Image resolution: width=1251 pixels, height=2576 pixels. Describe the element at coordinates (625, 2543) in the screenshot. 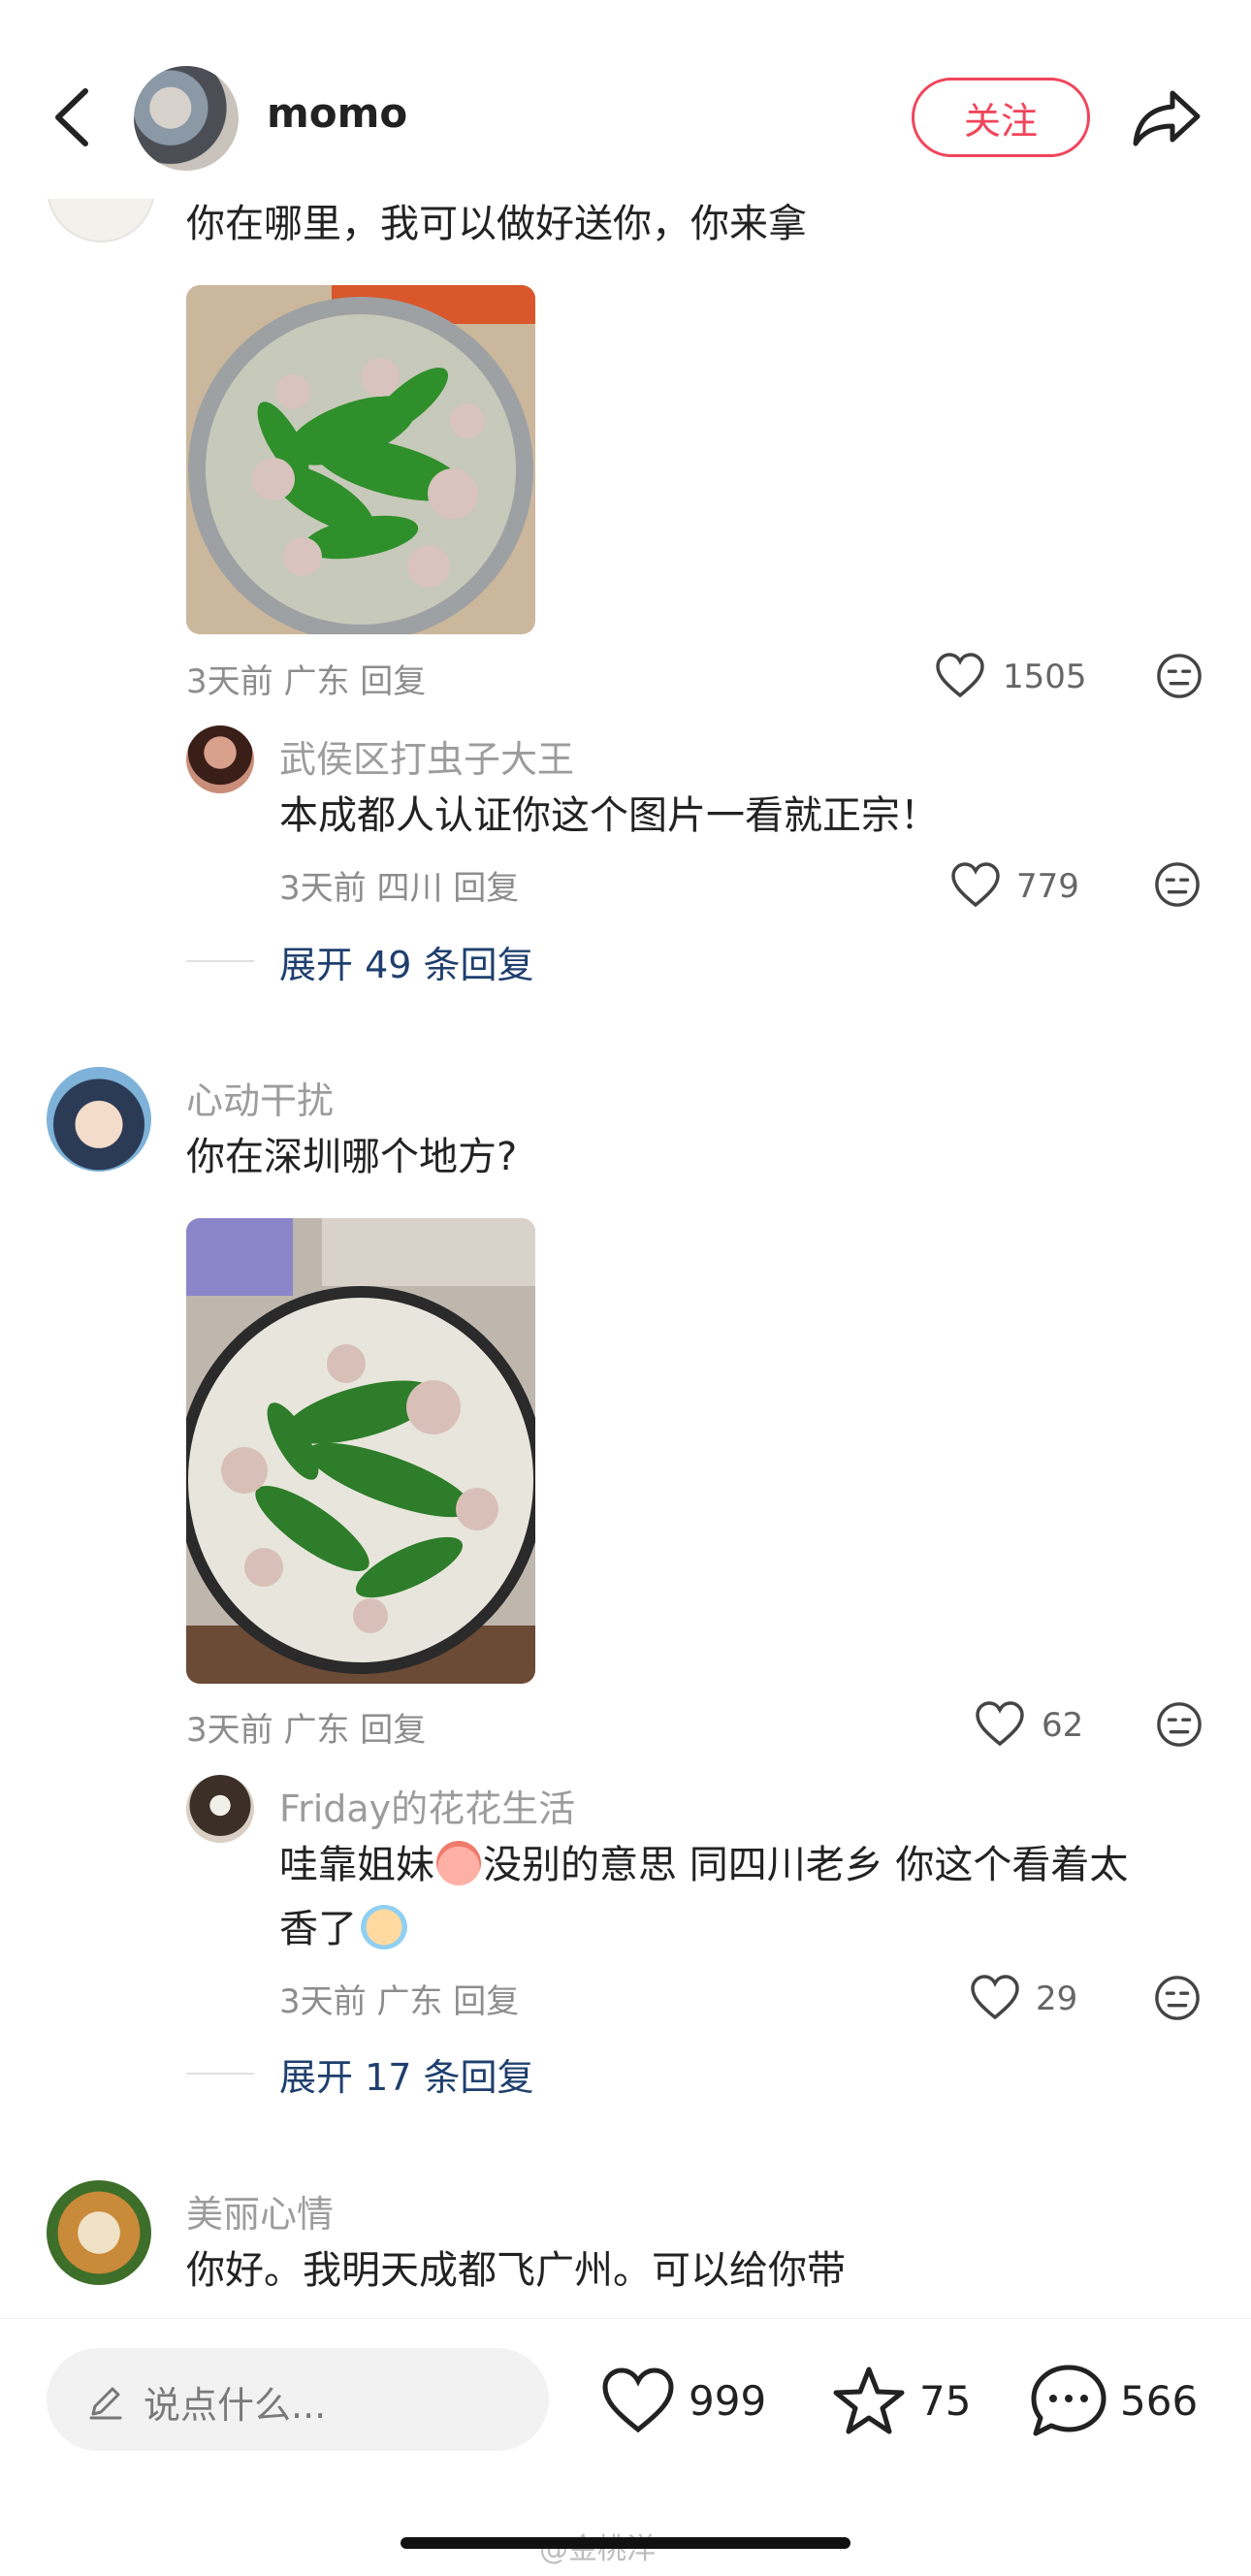

I see `home-indicator` at that location.